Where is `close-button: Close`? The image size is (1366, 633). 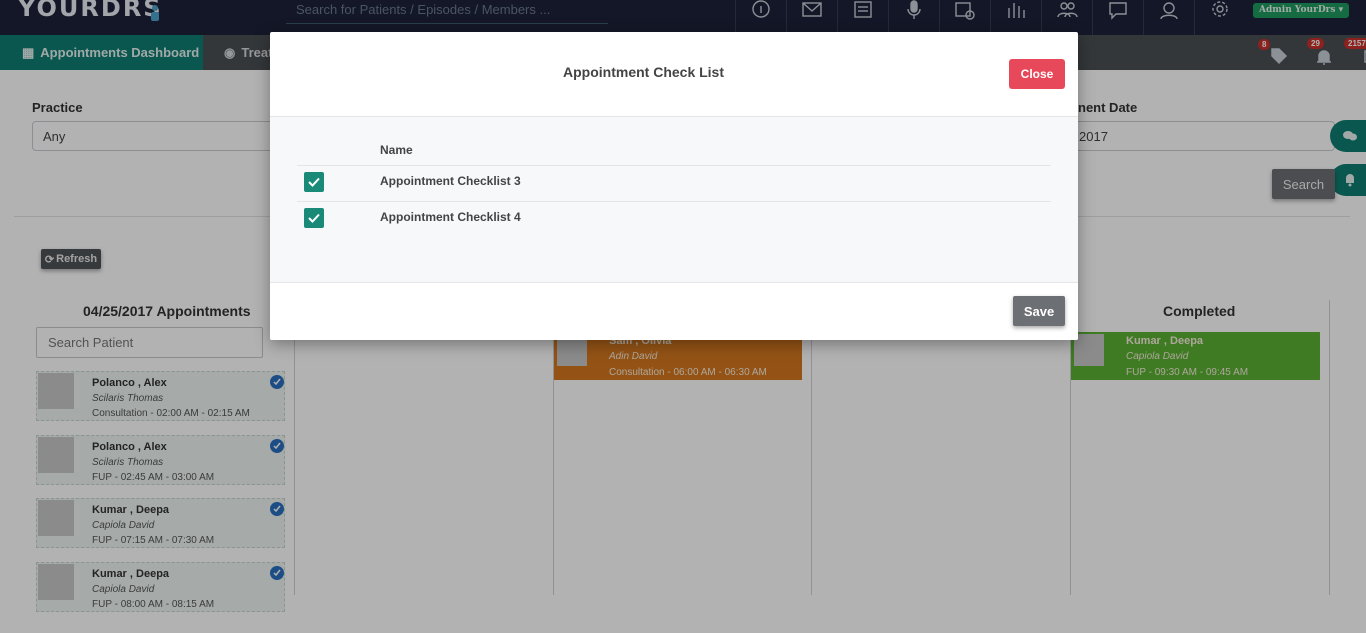 close-button: Close is located at coordinates (1037, 74).